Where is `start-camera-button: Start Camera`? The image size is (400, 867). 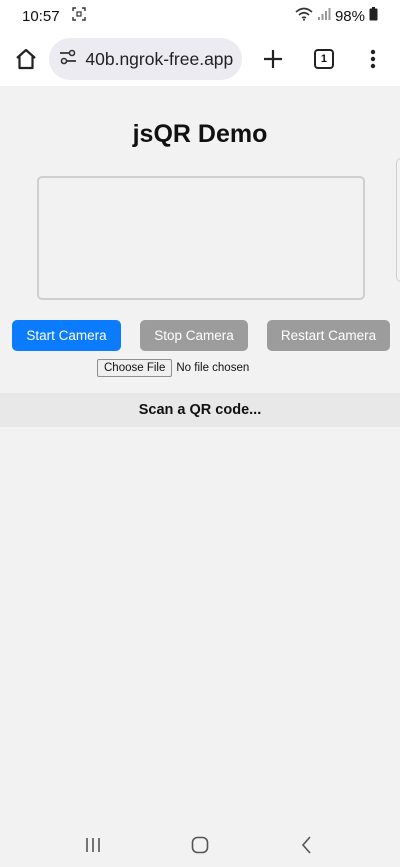 start-camera-button: Start Camera is located at coordinates (66, 335).